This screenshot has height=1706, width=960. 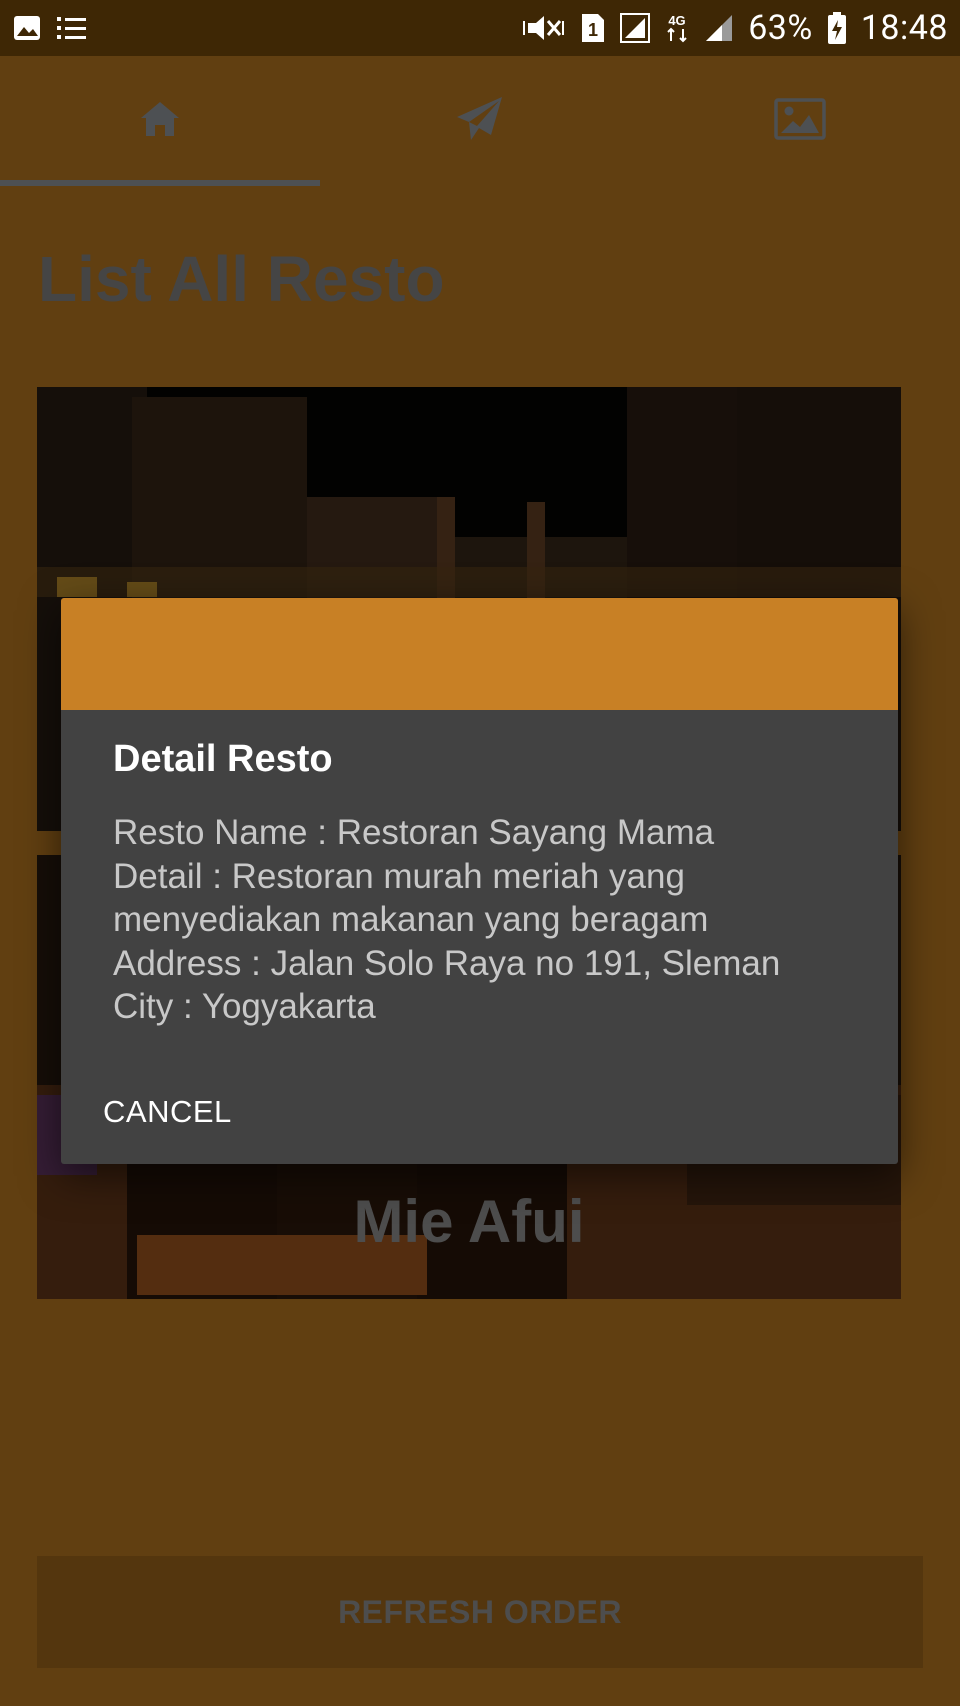 I want to click on resto-address-line: Address : Jalan Solo Raya no 191, Sleman, so click(x=447, y=963).